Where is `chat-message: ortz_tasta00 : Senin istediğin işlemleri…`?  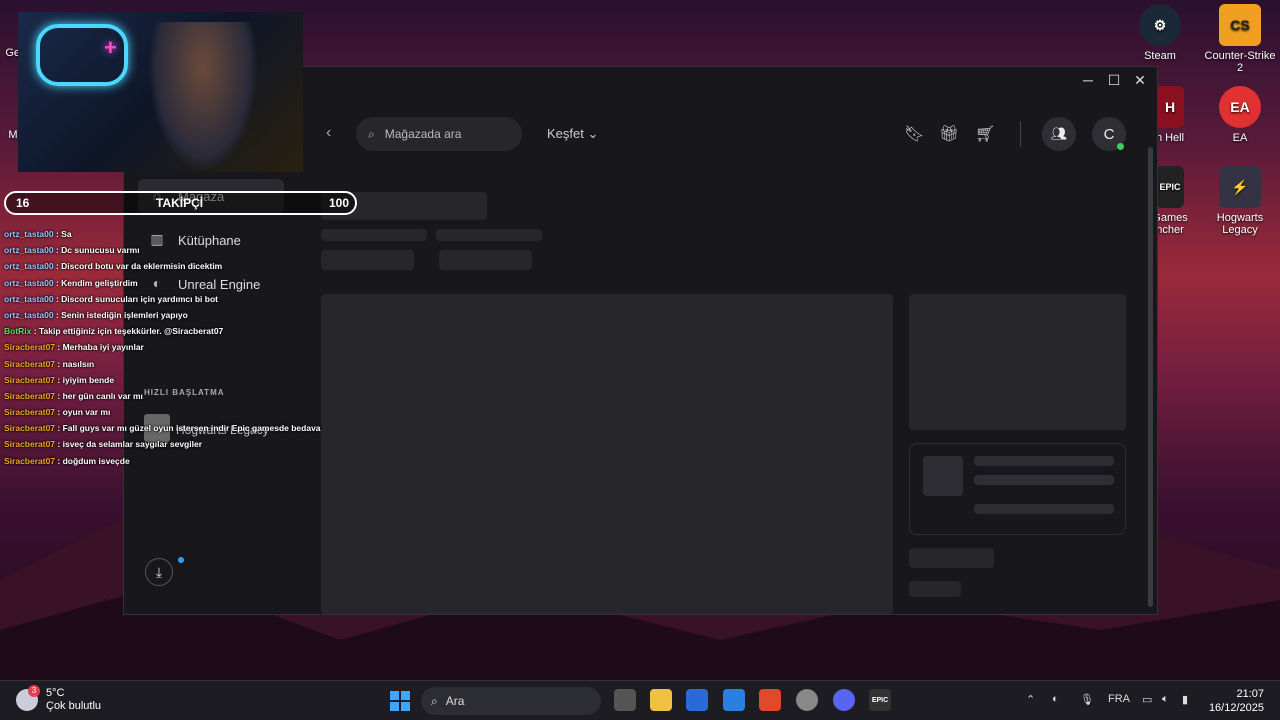 chat-message: ortz_tasta00 : Senin istediğin işlemleri… is located at coordinates (164, 315).